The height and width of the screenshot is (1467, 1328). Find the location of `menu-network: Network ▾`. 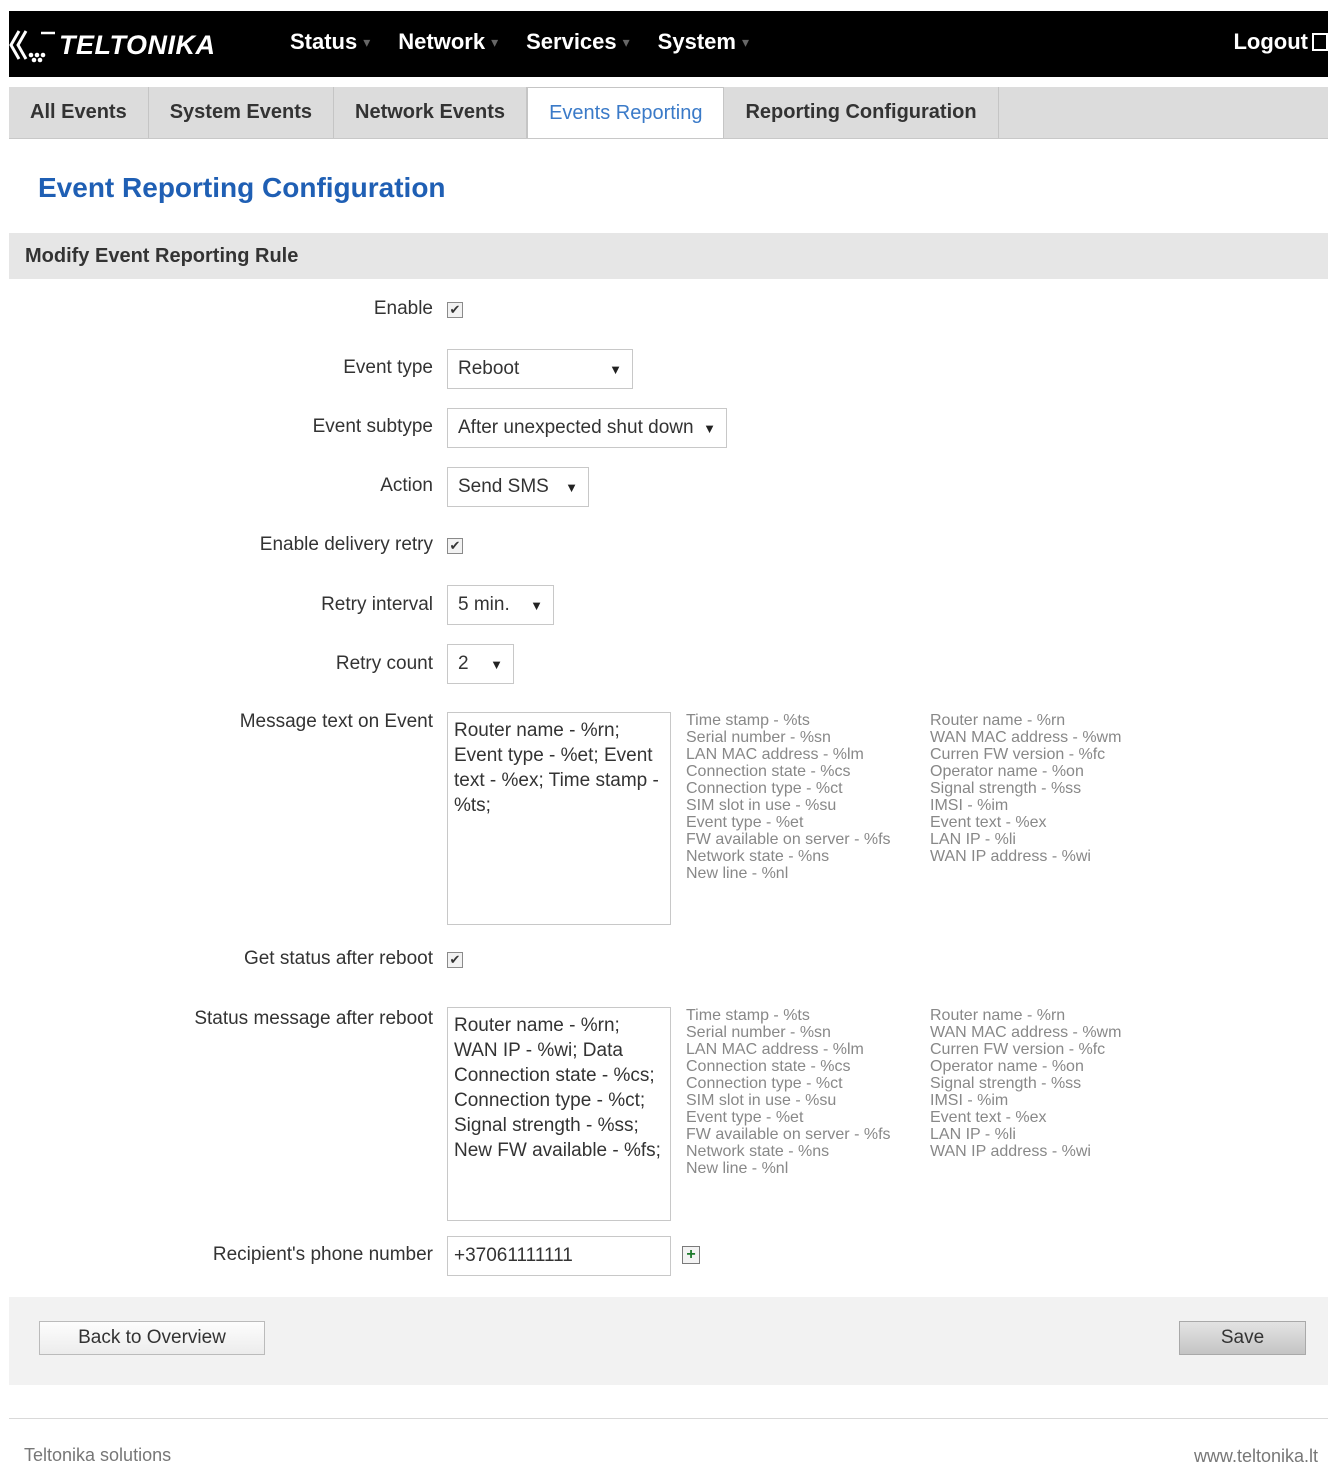

menu-network: Network ▾ is located at coordinates (448, 42).